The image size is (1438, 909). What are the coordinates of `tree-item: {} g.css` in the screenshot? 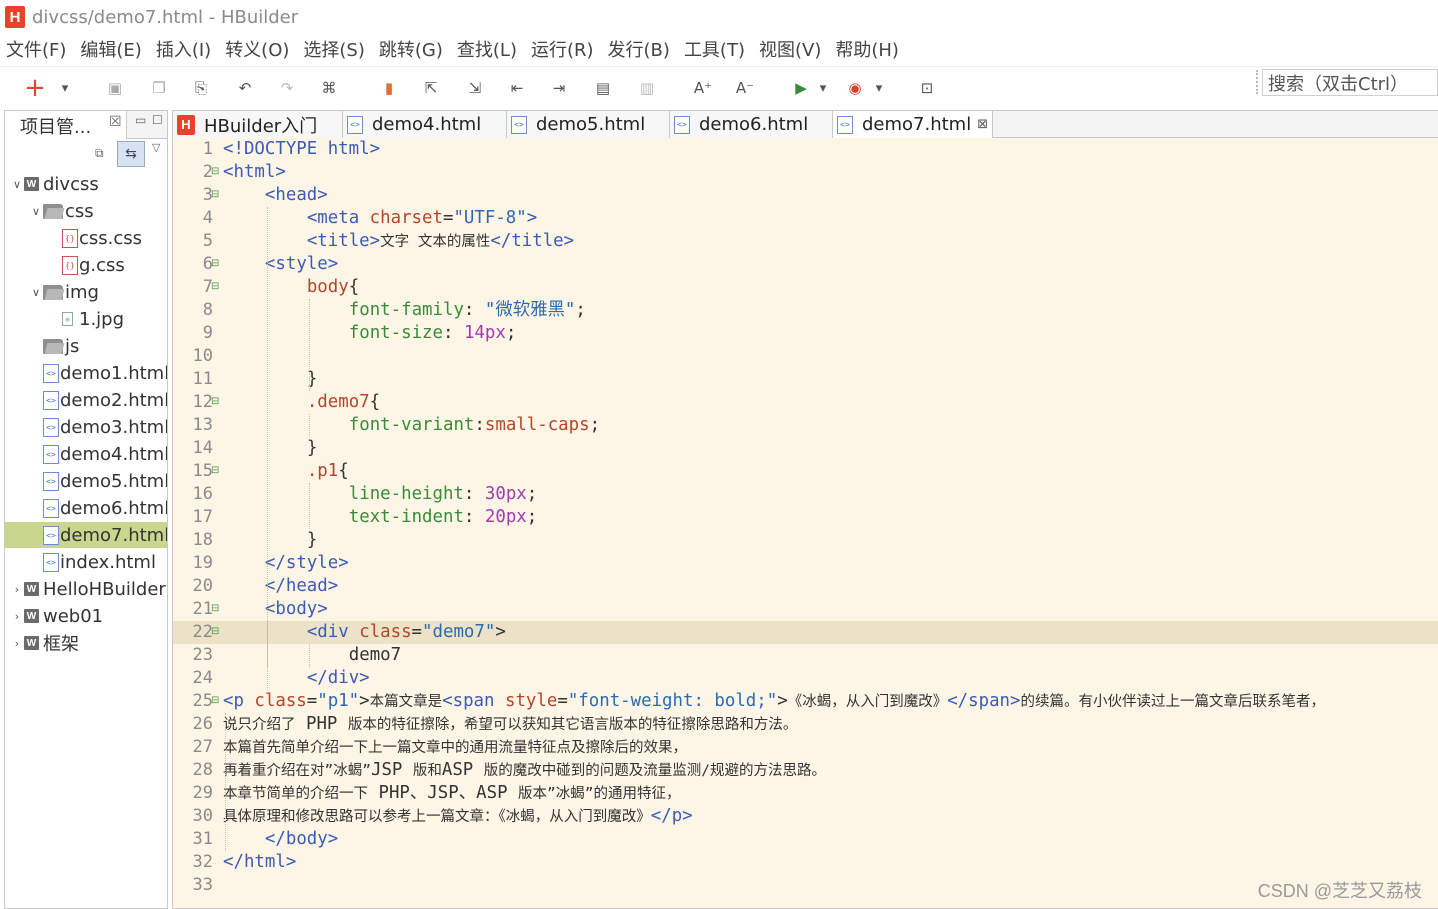 It's located at (86, 265).